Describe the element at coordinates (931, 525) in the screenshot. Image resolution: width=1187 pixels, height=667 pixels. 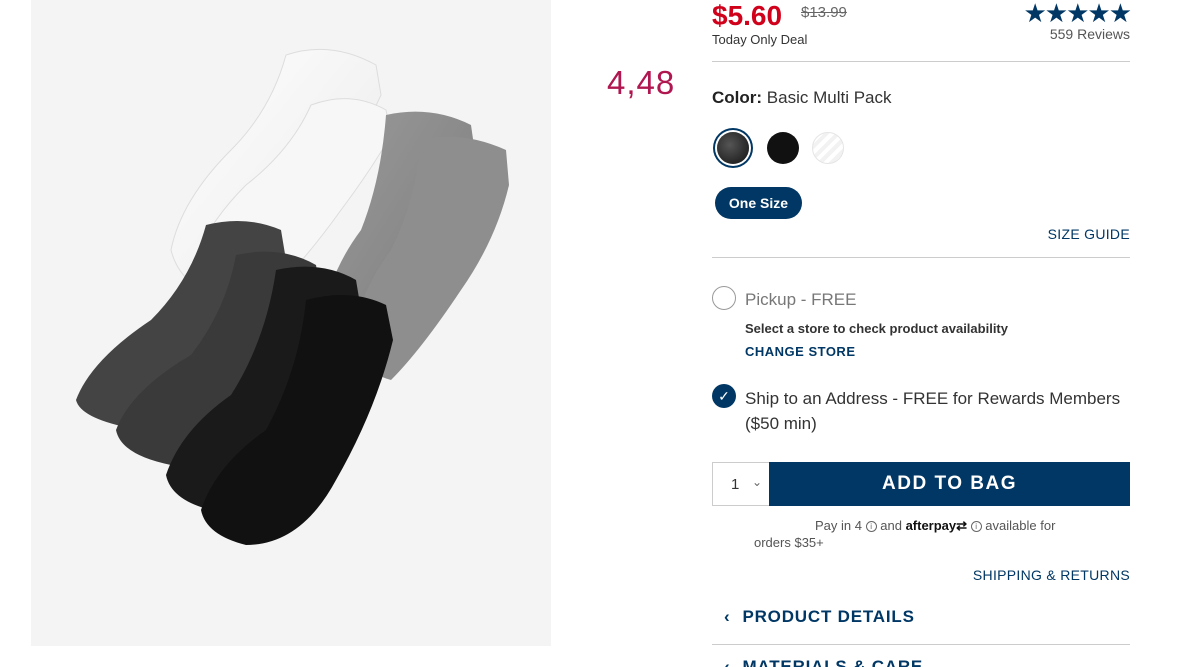
I see `afterpay-logo: afterpay` at that location.